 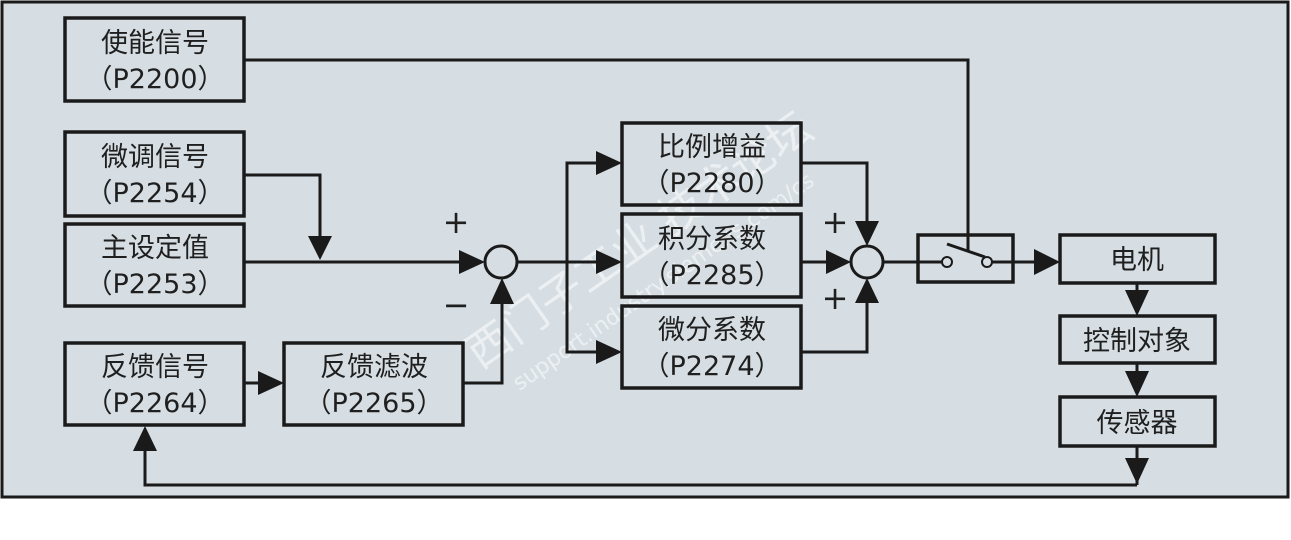 I want to click on svg-text: 比例增益, so click(x=712, y=147).